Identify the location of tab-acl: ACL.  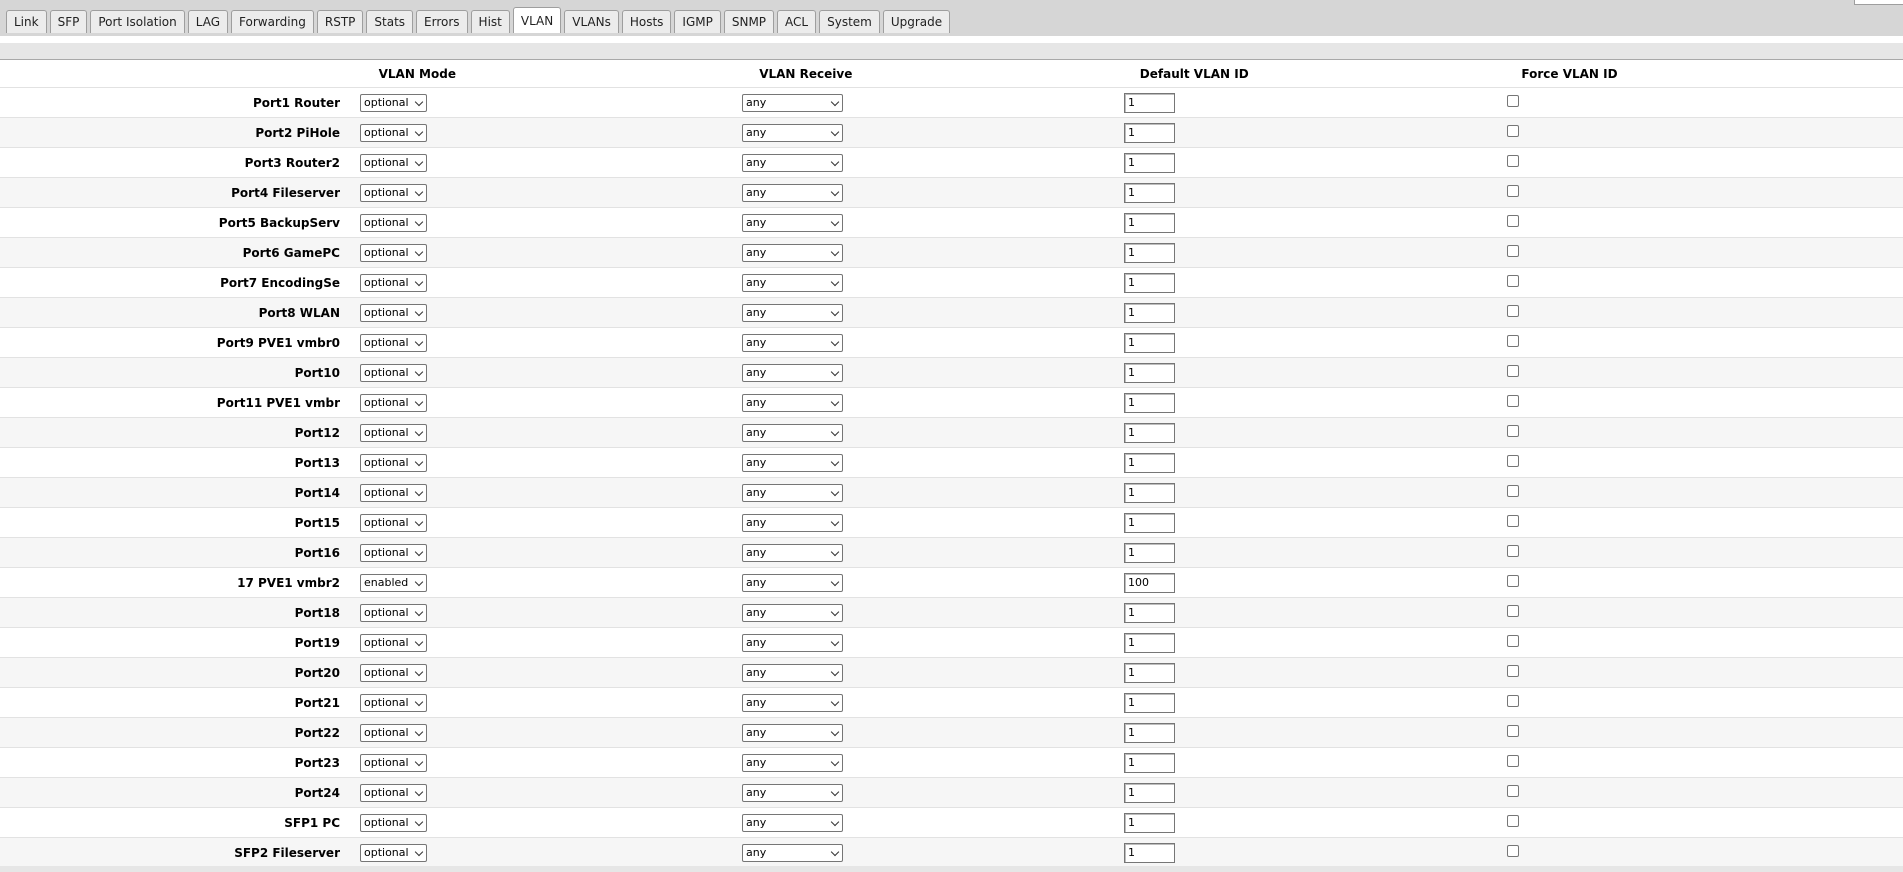
(797, 21).